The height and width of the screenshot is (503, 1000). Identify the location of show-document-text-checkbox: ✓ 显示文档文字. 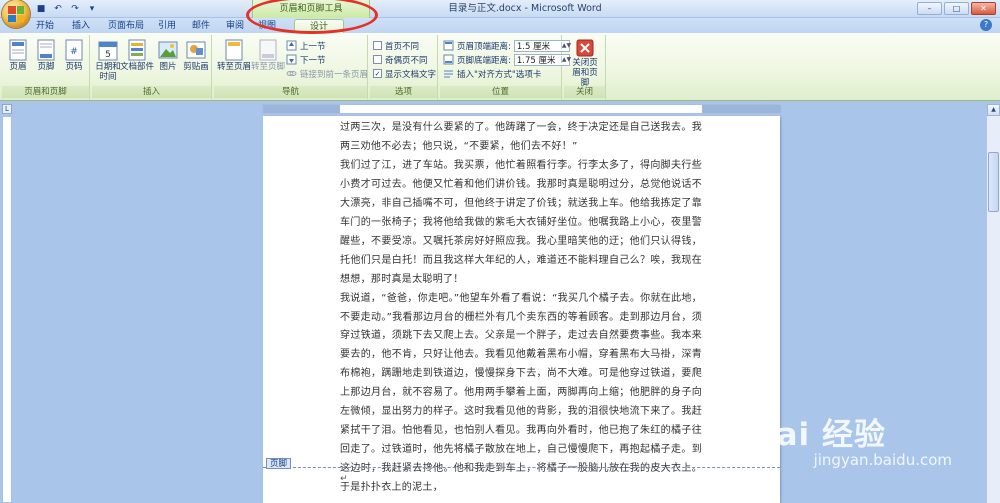
(404, 73).